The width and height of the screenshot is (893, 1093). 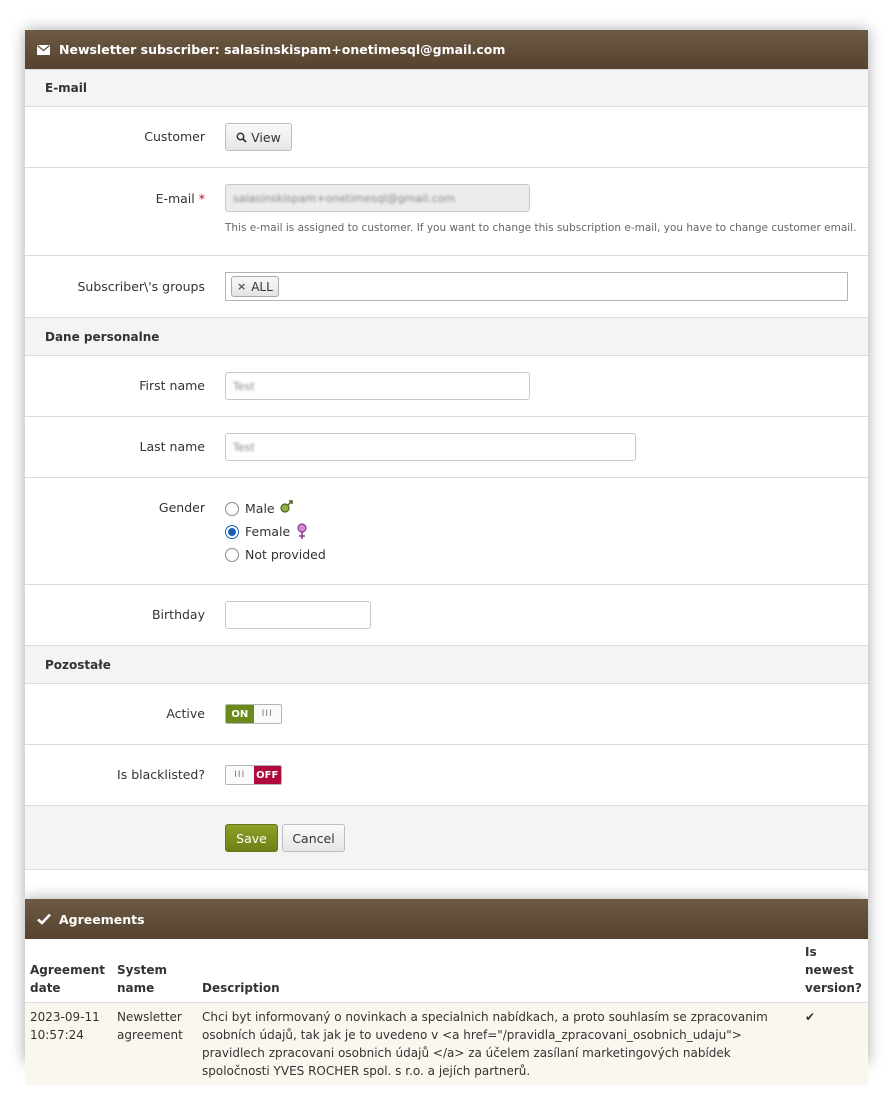 What do you see at coordinates (344, 198) in the screenshot?
I see `email-value: salasinskispam+onetimesql@gmail.com` at bounding box center [344, 198].